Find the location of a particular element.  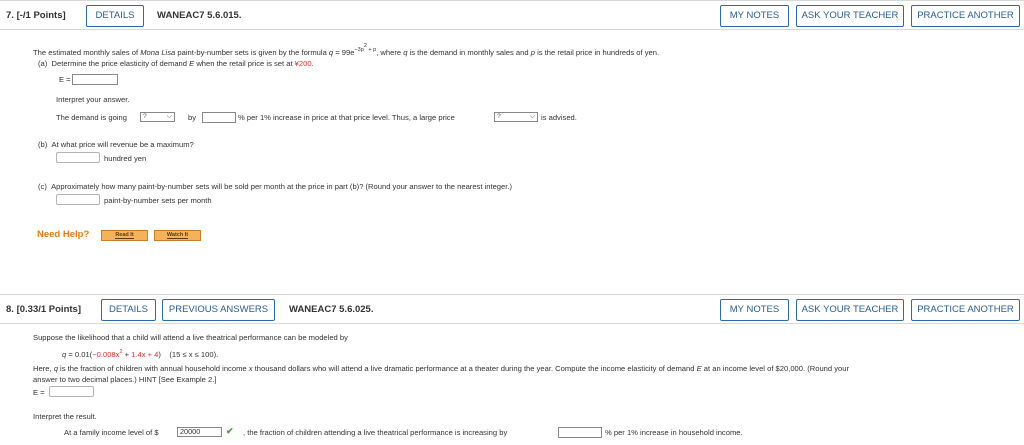

sets-sold-input is located at coordinates (78, 199).